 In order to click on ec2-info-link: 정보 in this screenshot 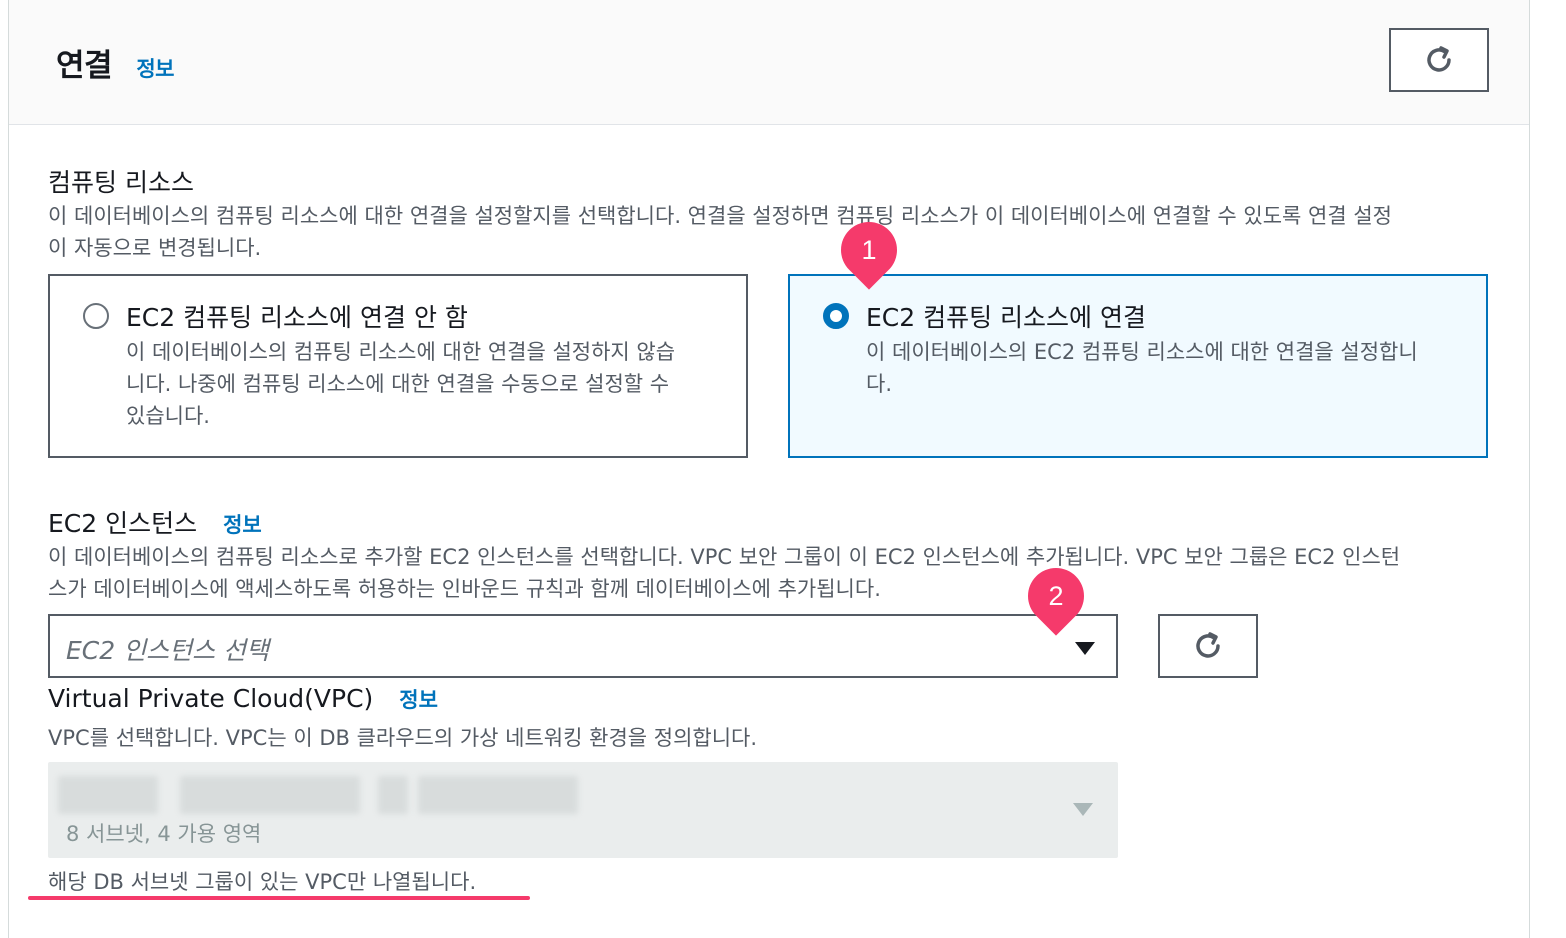, I will do `click(242, 525)`.